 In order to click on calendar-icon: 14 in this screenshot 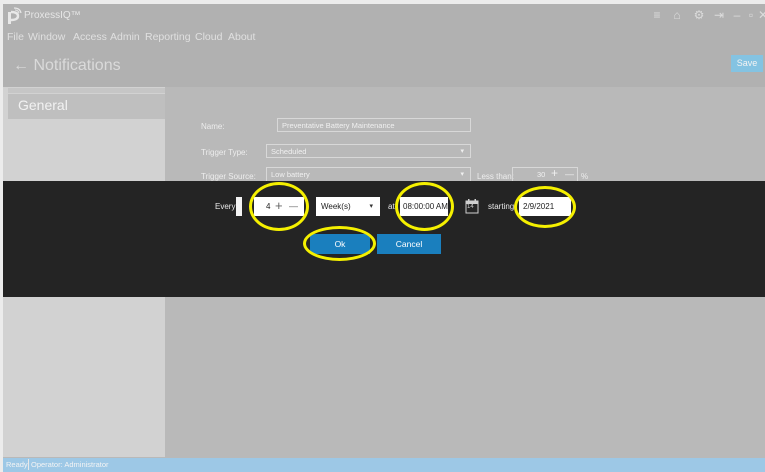, I will do `click(472, 206)`.